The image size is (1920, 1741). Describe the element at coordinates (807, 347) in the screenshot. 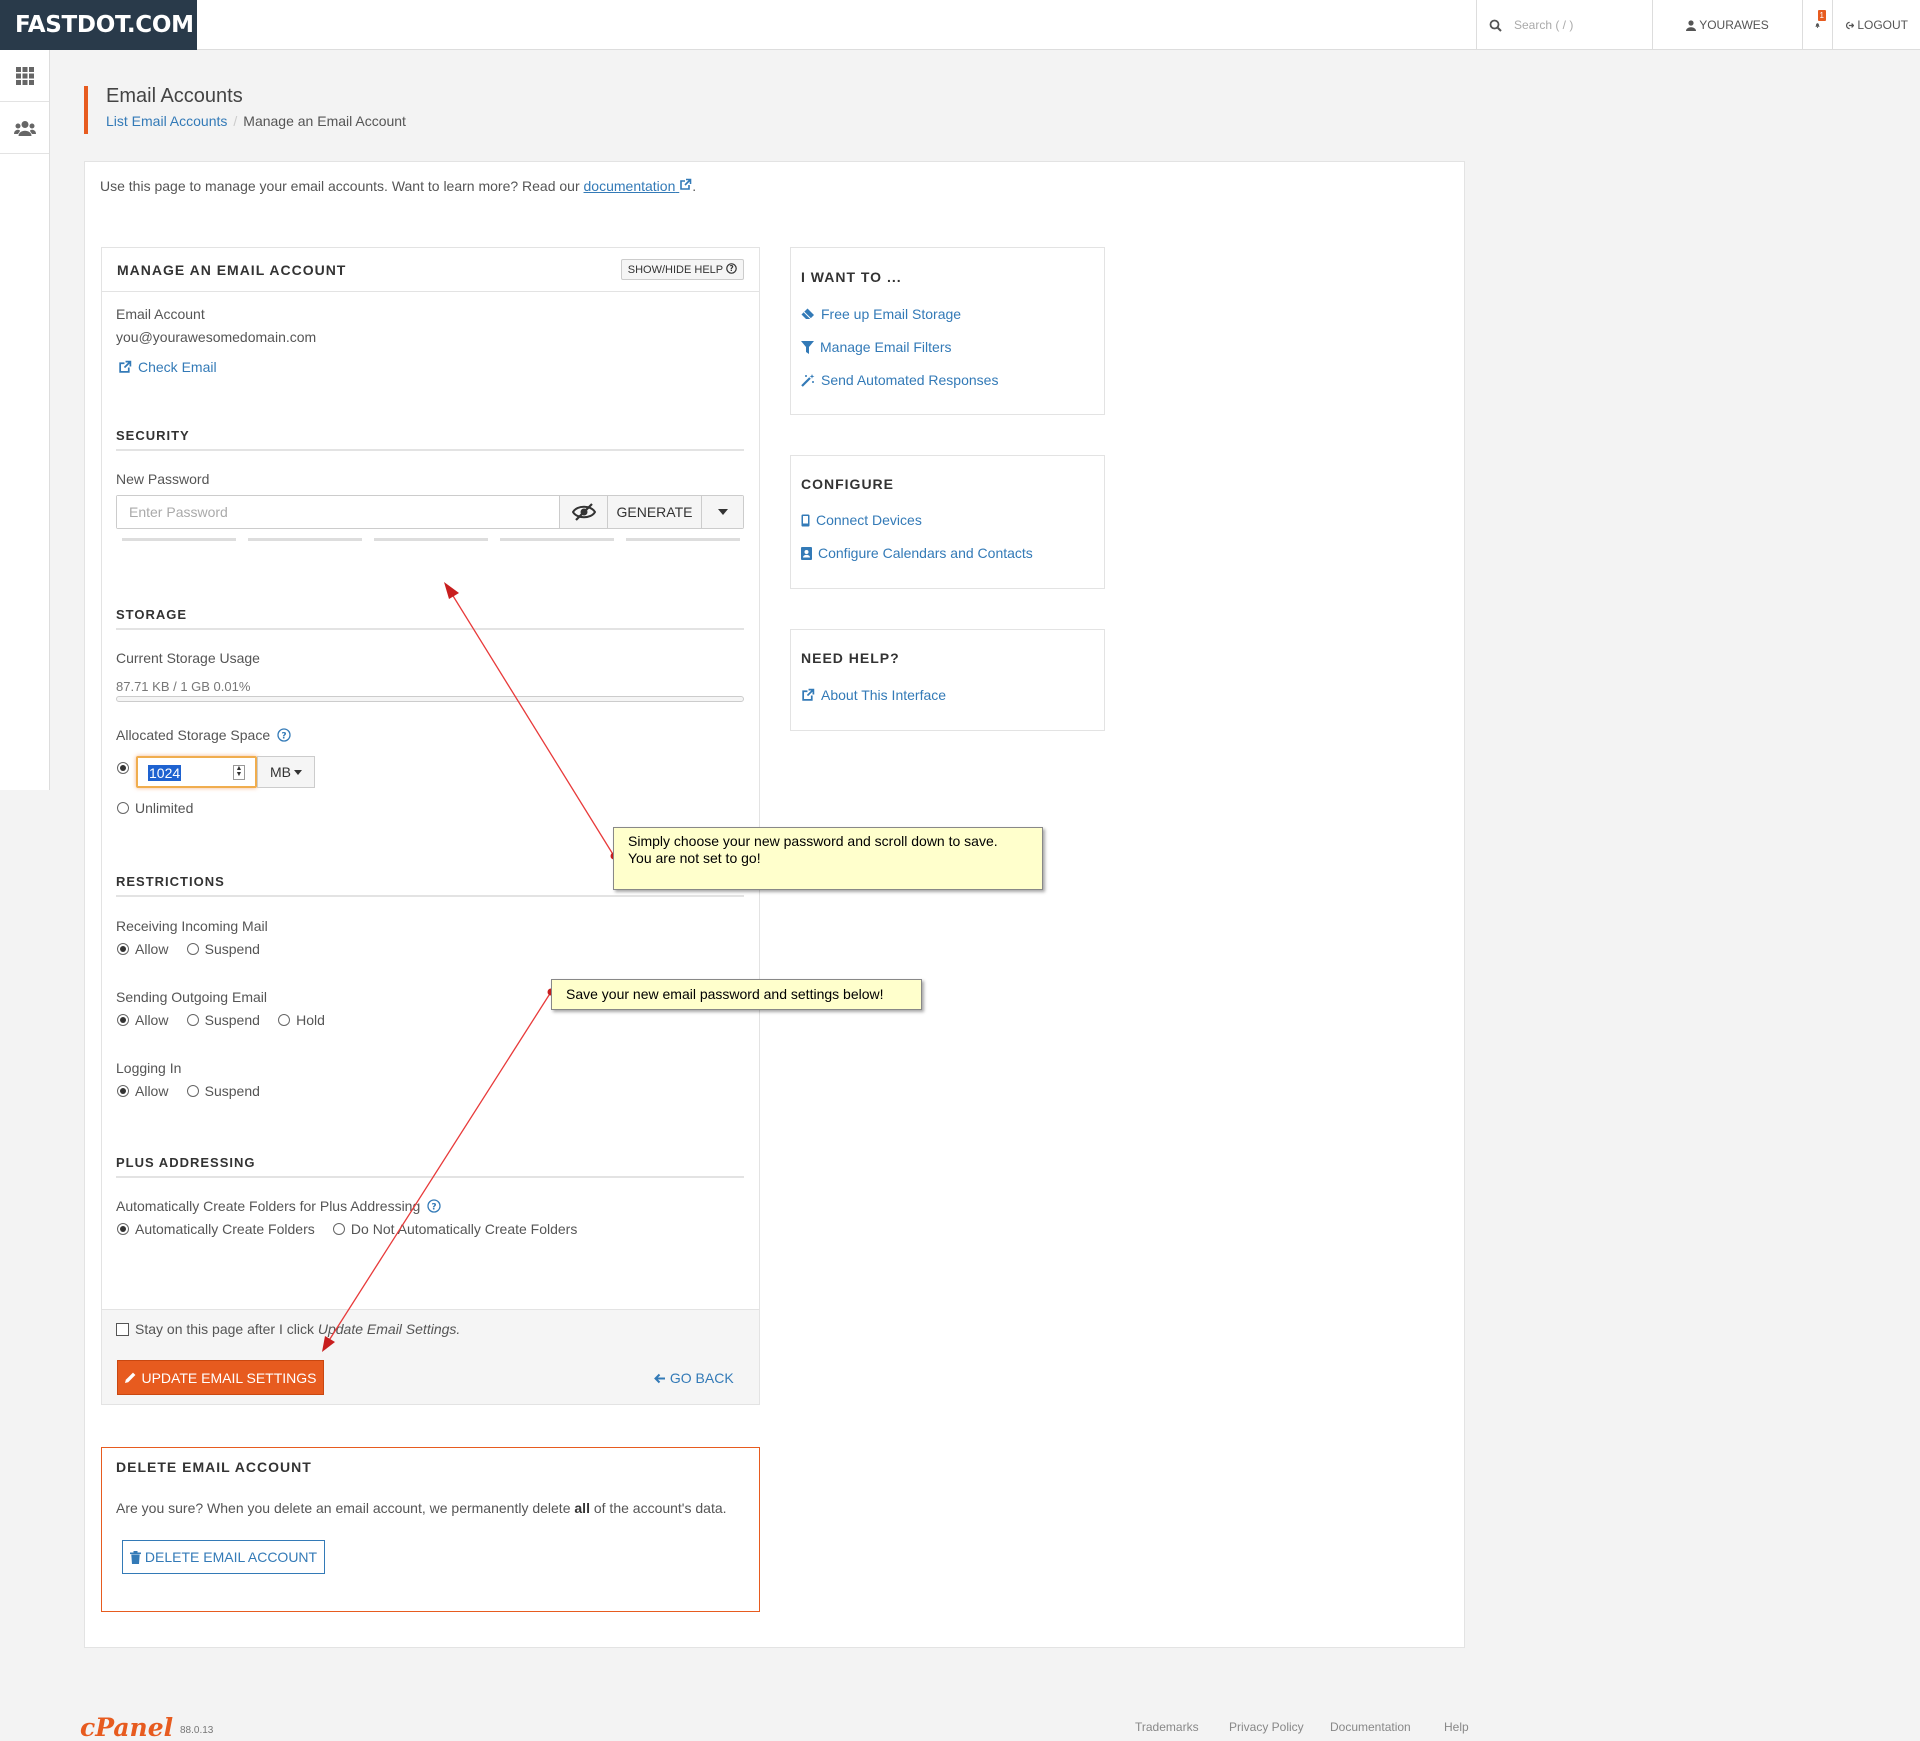

I see `filter-icon` at that location.